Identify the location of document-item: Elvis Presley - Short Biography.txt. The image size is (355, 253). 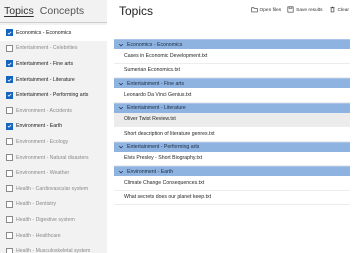
(232, 158).